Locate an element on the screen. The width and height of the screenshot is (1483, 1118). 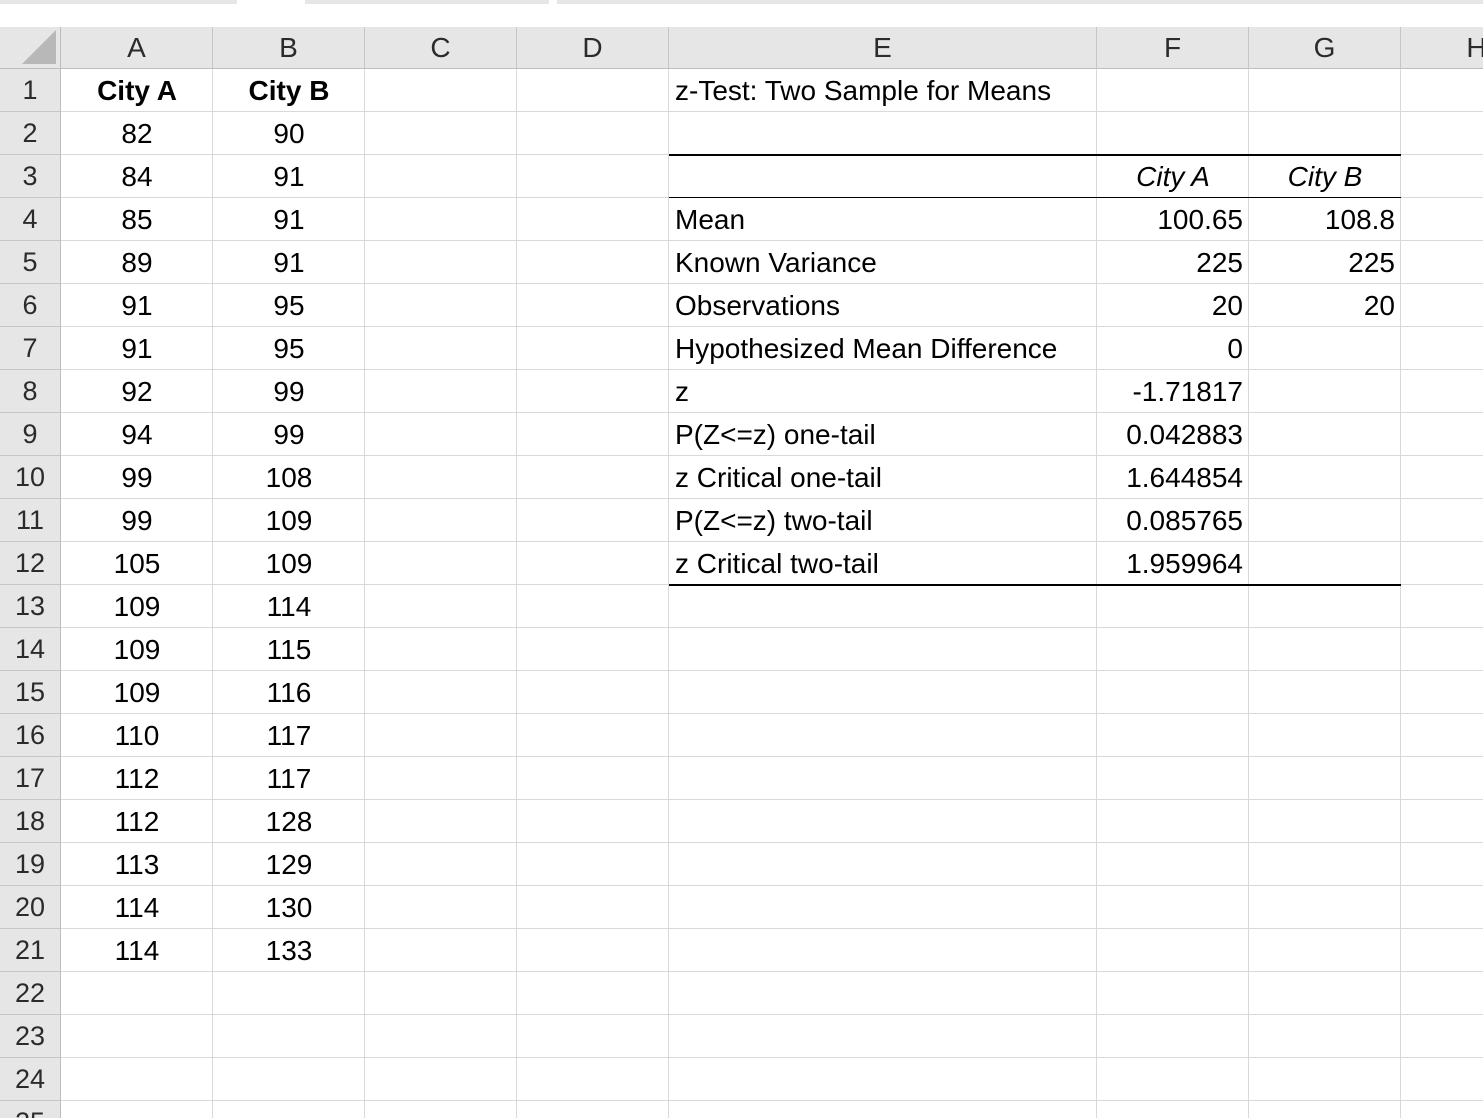
cell-a16: 110 is located at coordinates (137, 735).